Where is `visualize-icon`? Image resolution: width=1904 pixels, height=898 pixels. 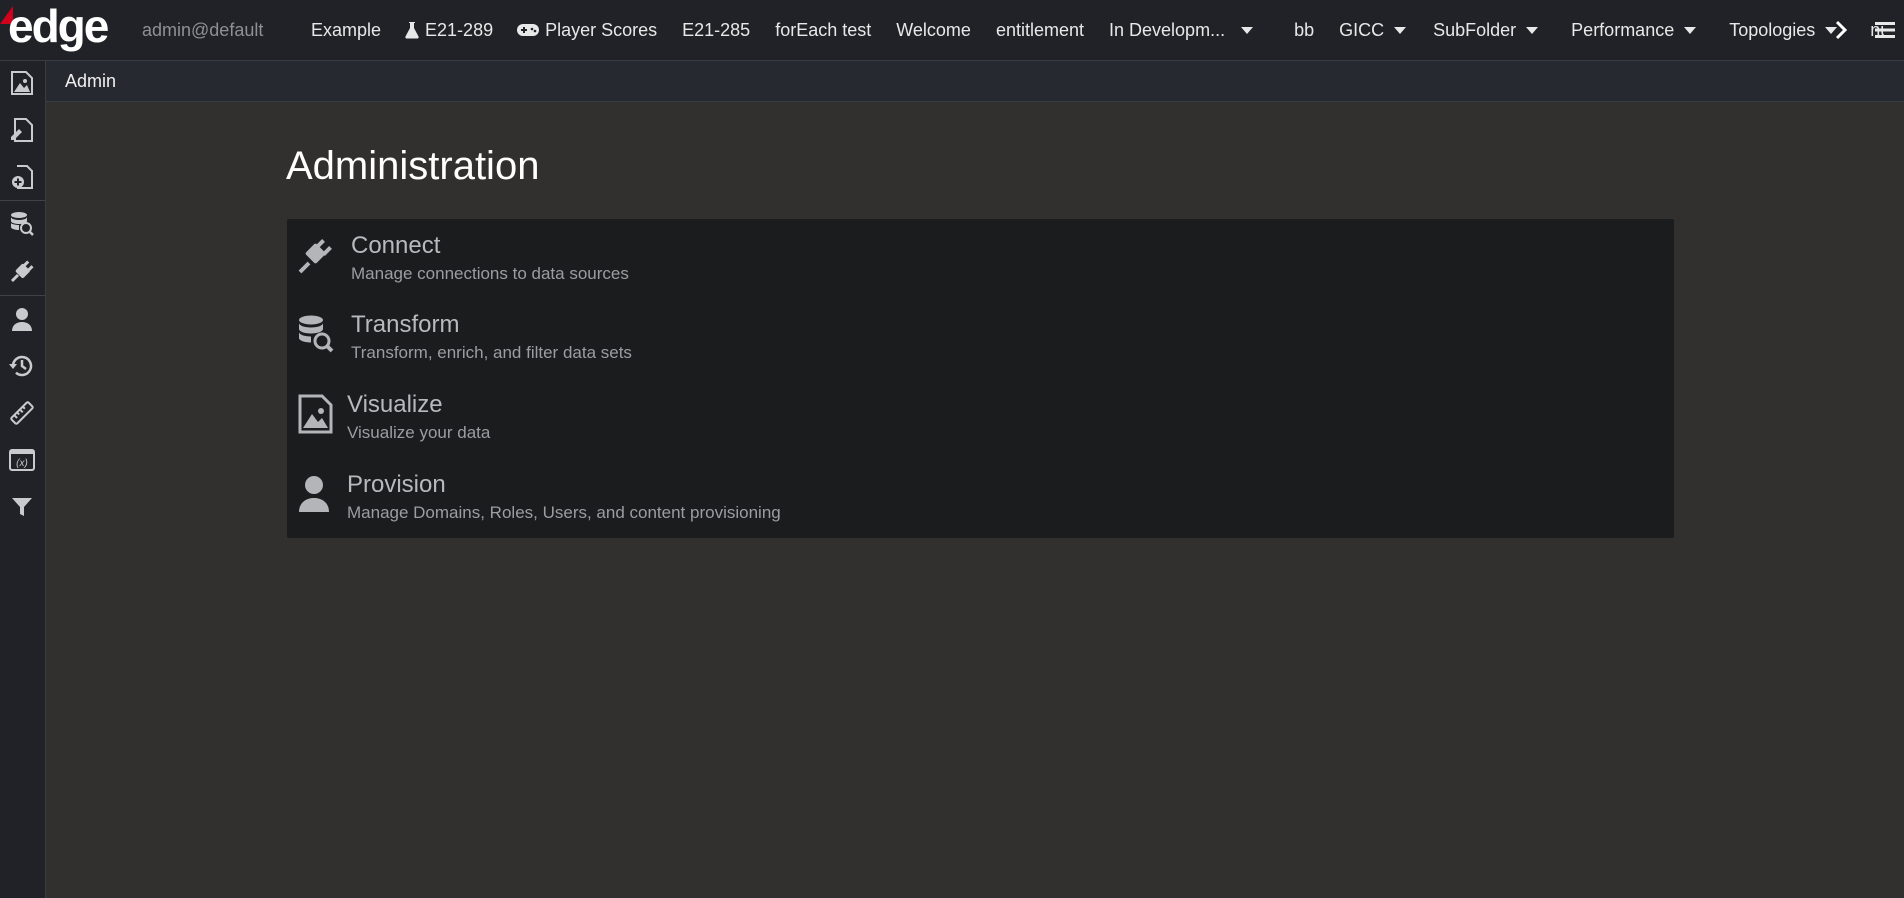
visualize-icon is located at coordinates (22, 83).